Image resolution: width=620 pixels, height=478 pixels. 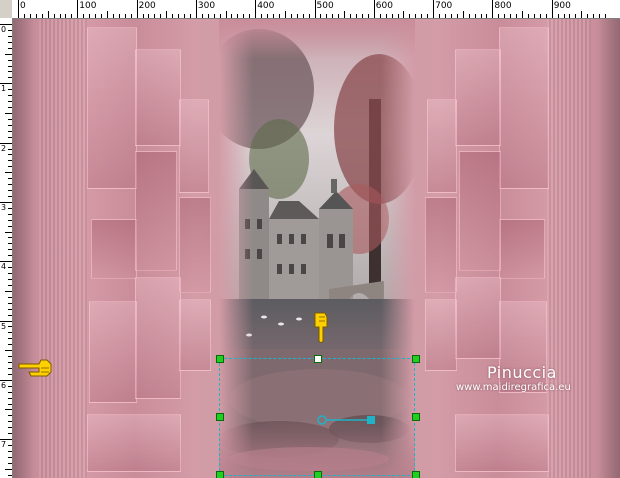 I want to click on resize-handle-bottom-left, so click(x=220, y=474).